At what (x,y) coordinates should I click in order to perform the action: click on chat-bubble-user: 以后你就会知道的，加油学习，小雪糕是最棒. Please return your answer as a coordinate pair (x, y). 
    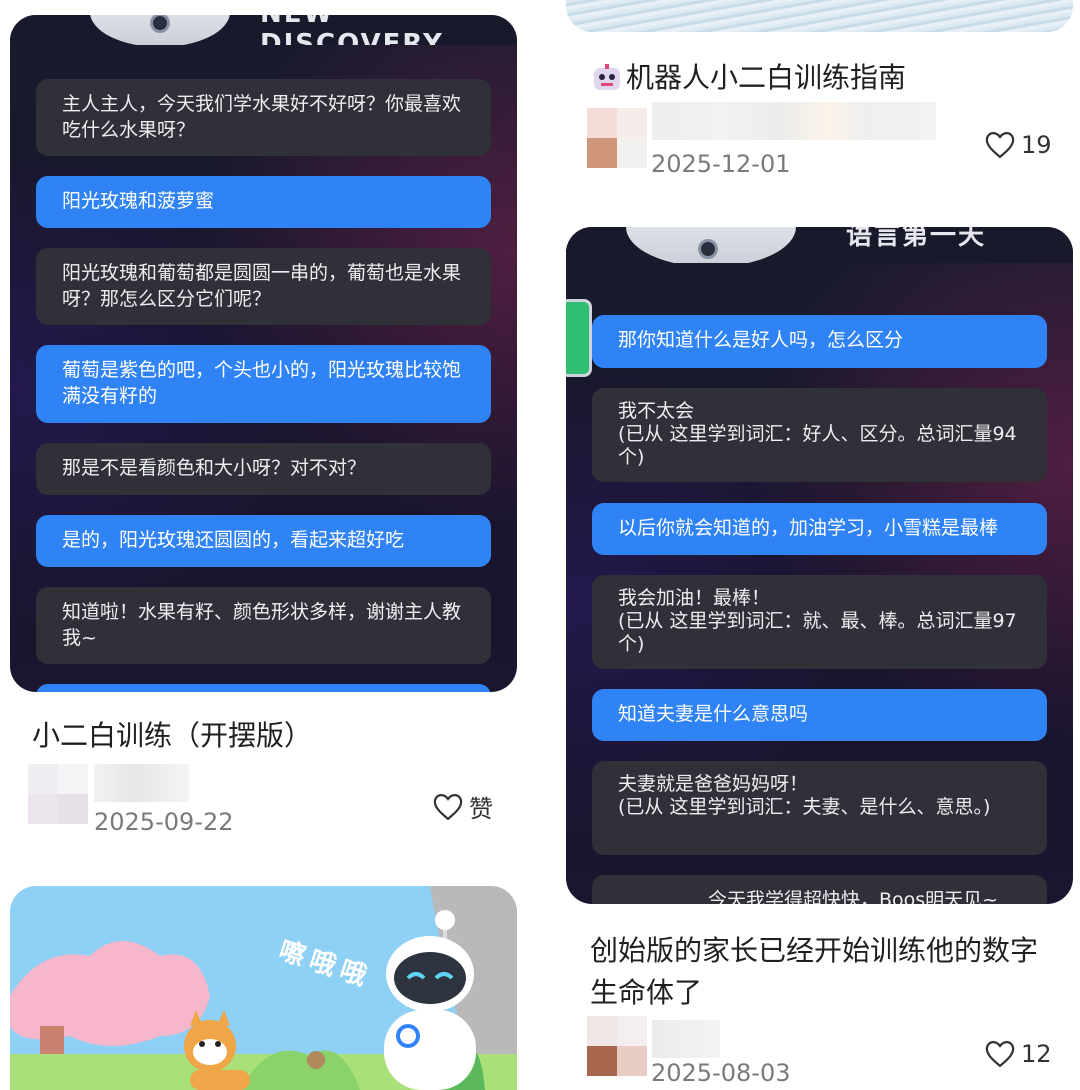
    Looking at the image, I should click on (819, 529).